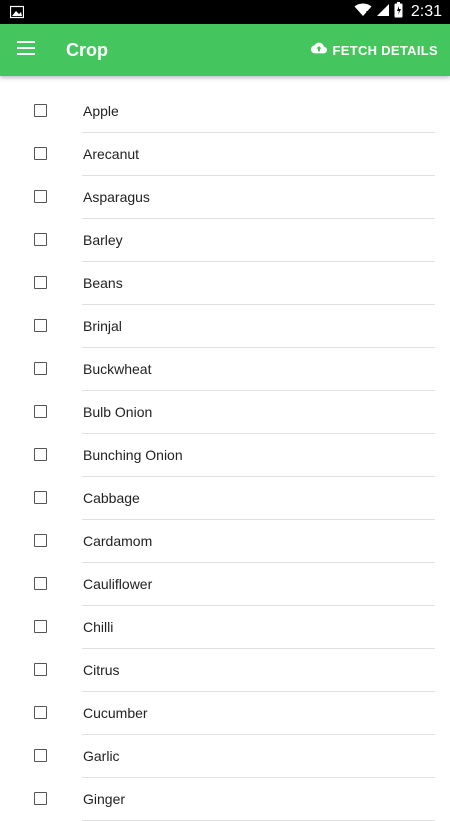  Describe the element at coordinates (111, 498) in the screenshot. I see `crop-label: Cabbage` at that location.